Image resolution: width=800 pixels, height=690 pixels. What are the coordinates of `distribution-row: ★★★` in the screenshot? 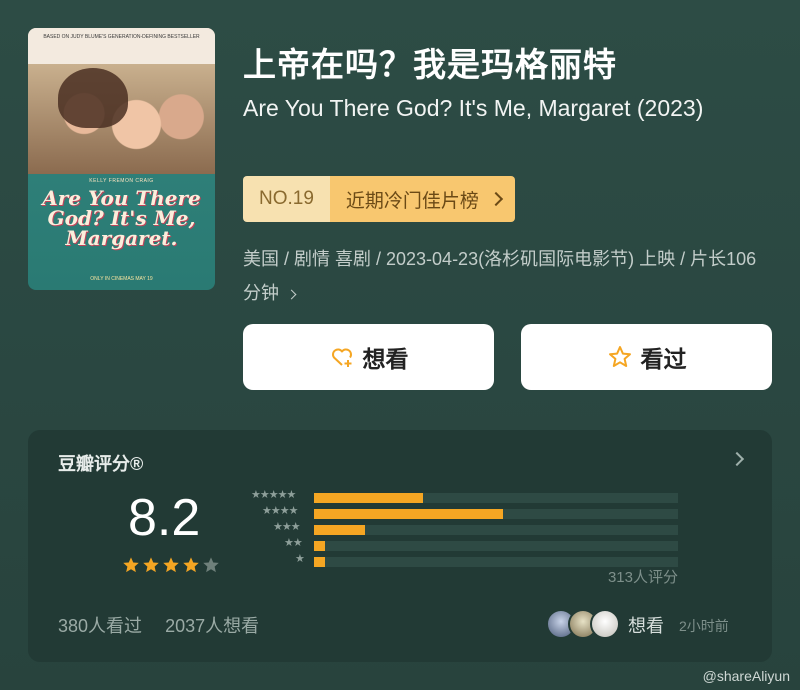 It's located at (458, 529).